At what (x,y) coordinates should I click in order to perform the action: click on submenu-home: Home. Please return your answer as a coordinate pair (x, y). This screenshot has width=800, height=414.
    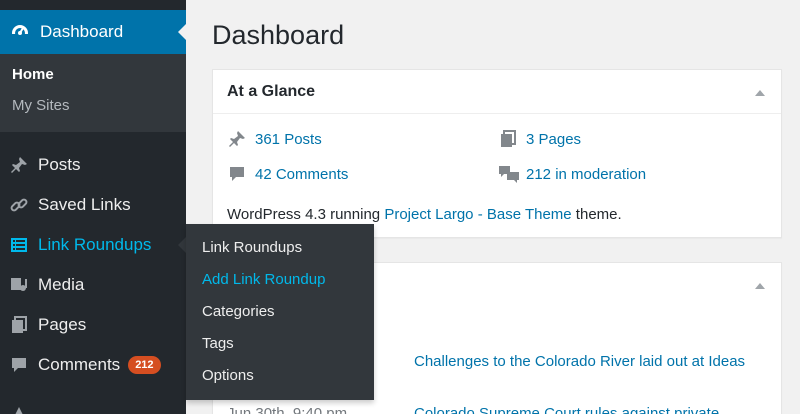
    Looking at the image, I should click on (33, 74).